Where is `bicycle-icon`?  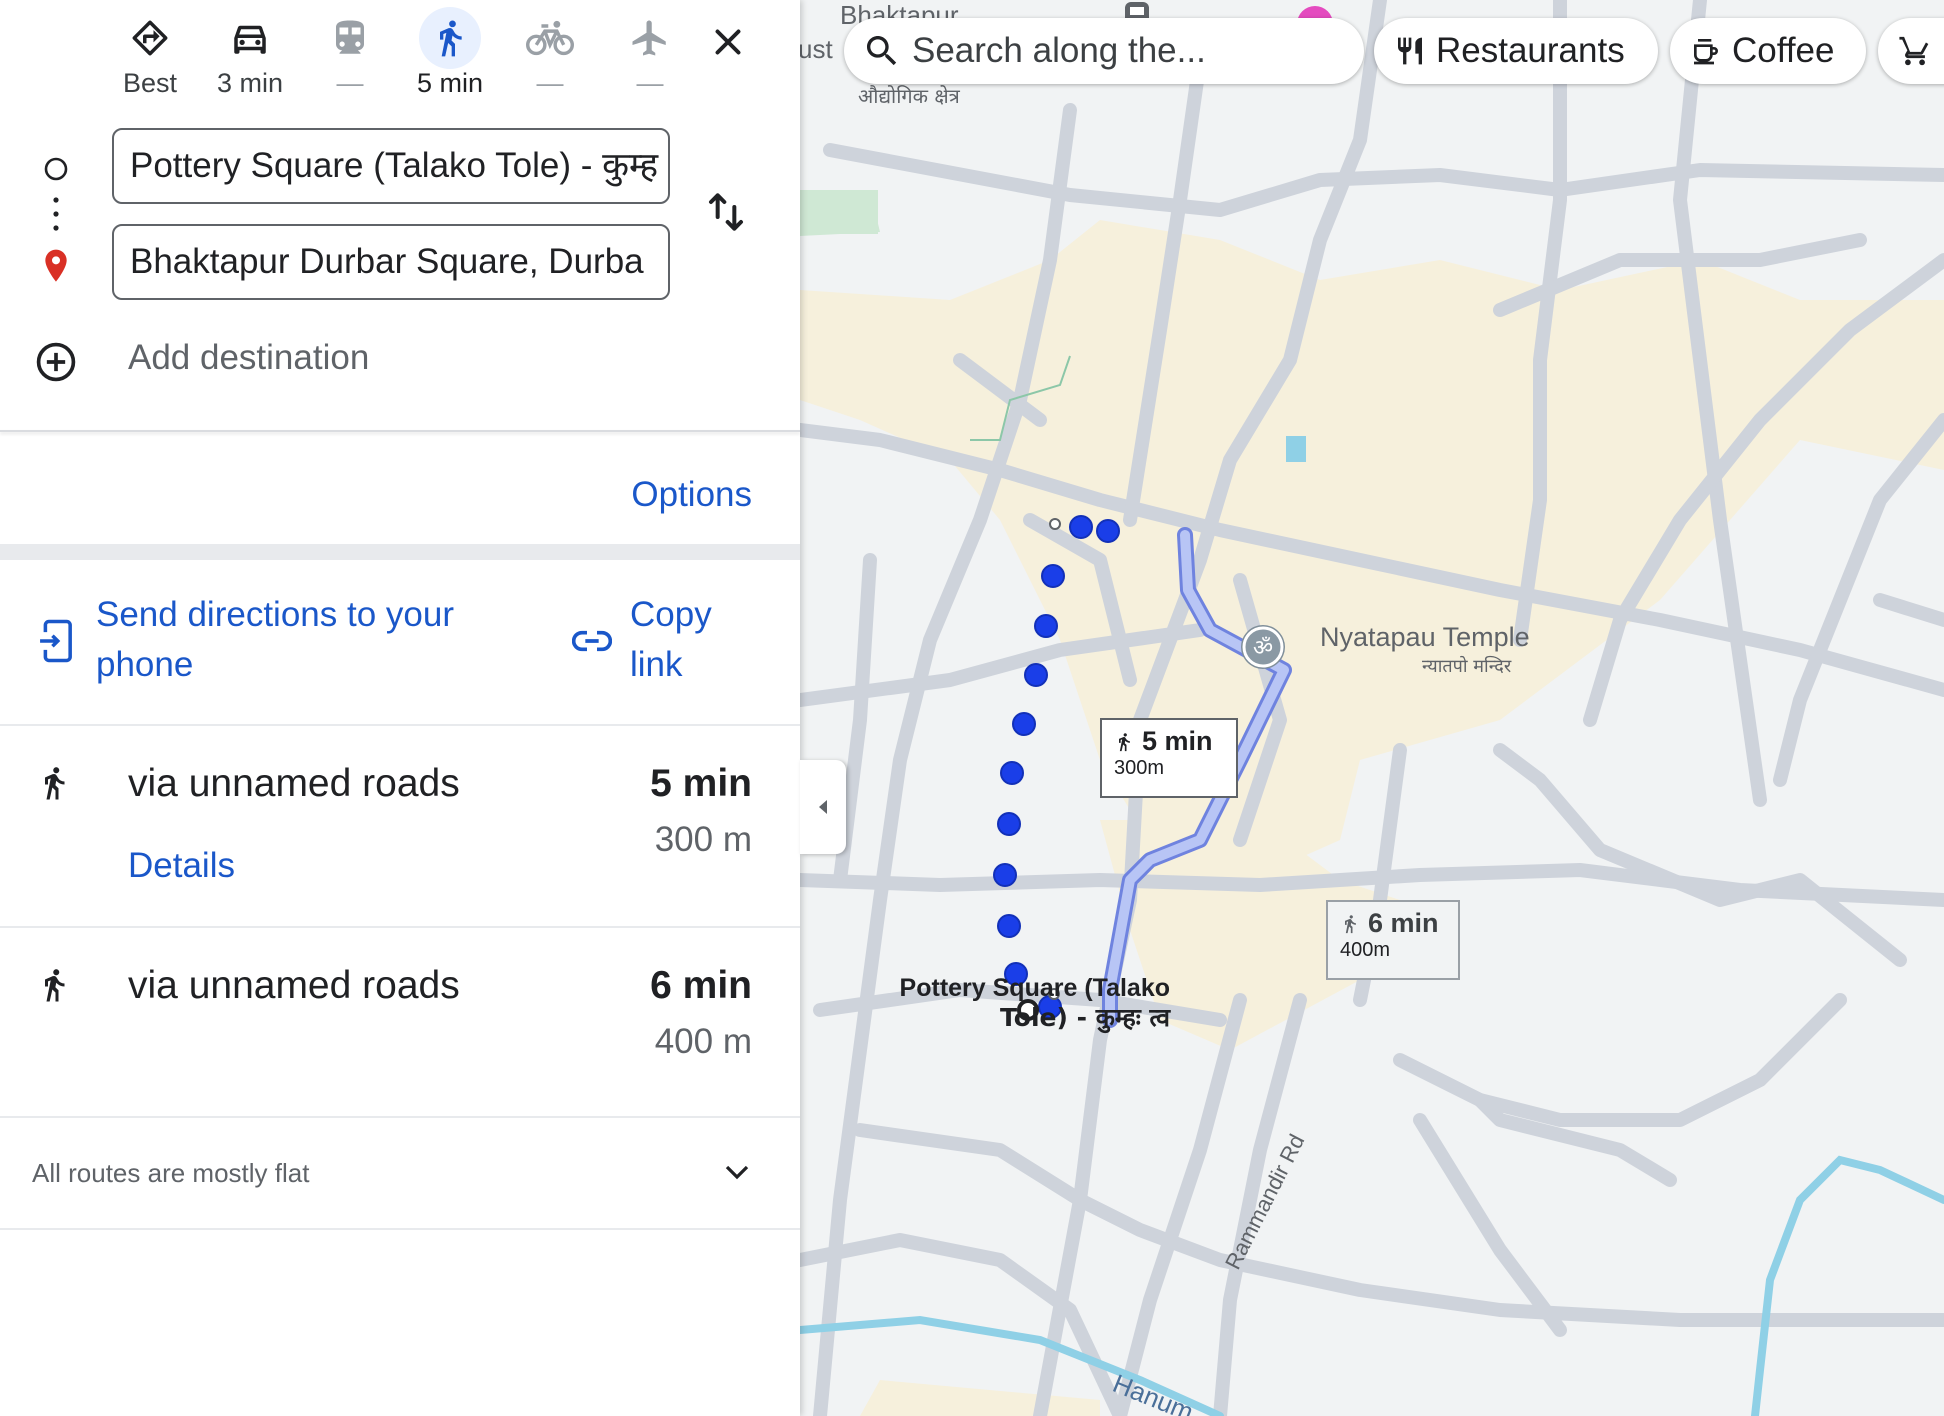
bicycle-icon is located at coordinates (550, 38).